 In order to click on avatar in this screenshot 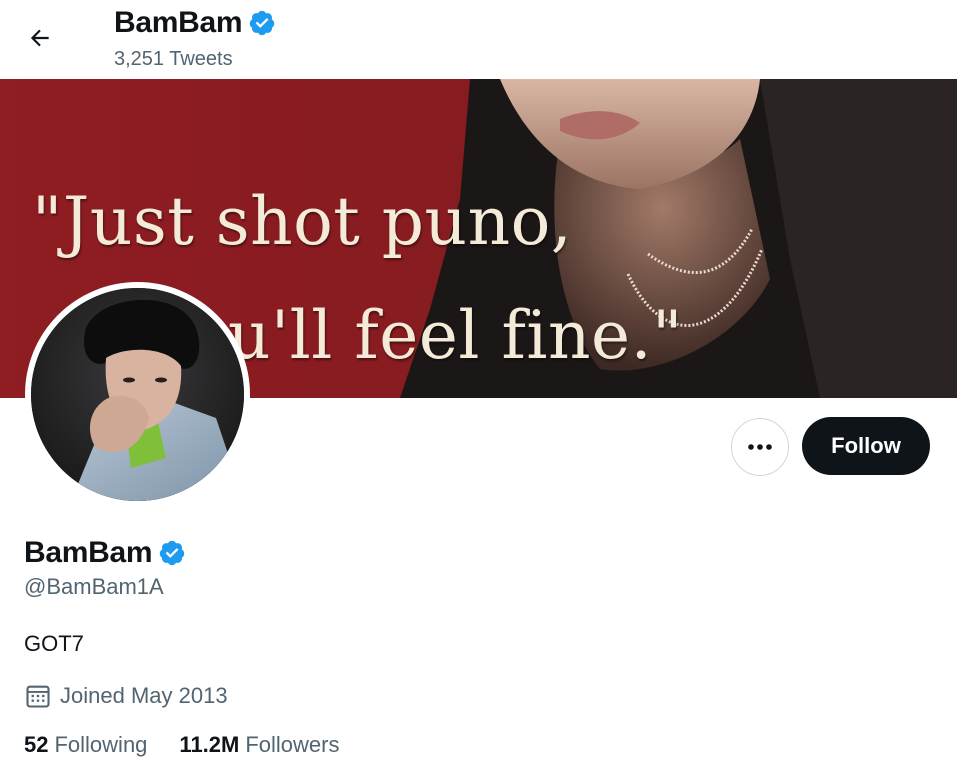, I will do `click(137, 394)`.